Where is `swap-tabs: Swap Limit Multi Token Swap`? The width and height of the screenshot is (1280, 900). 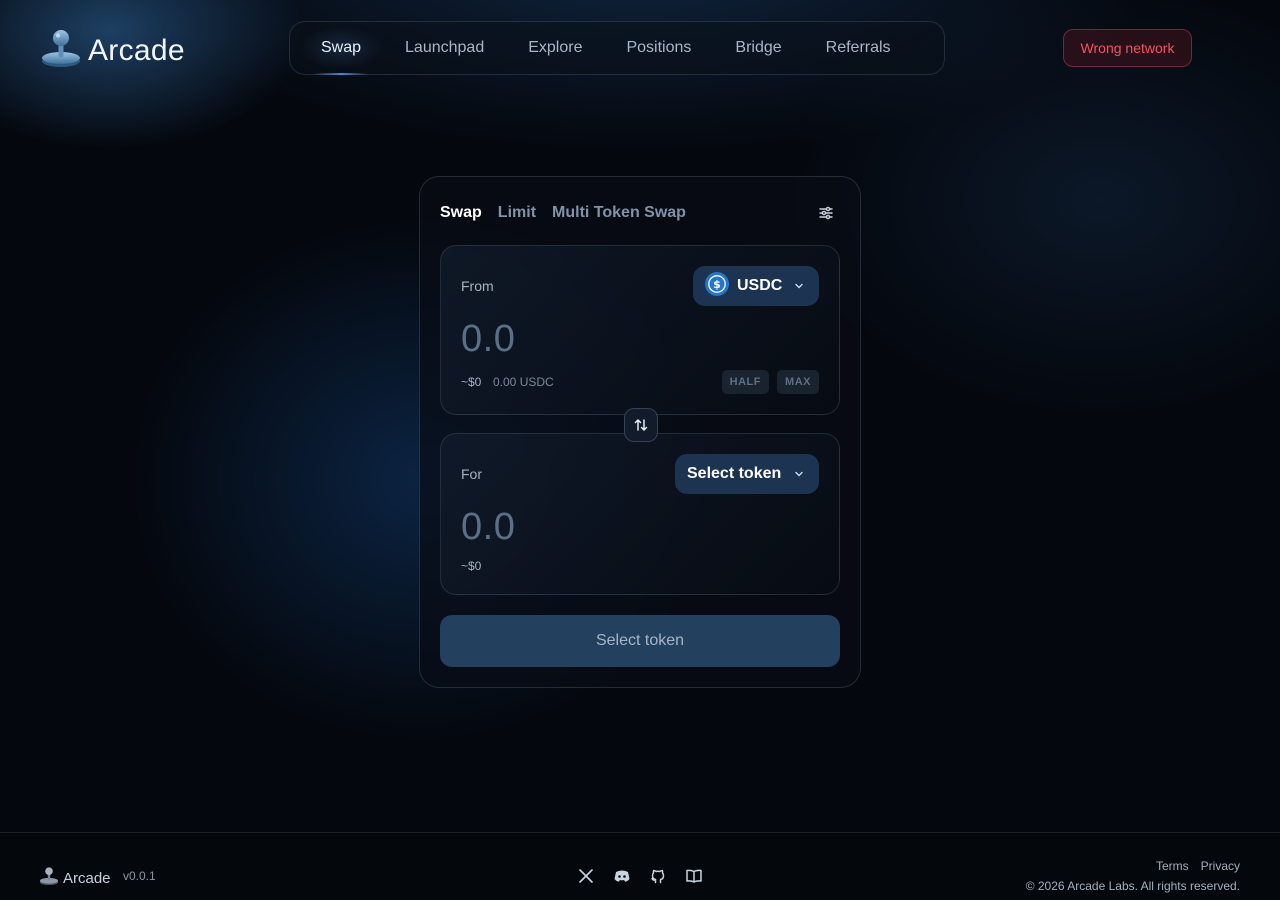
swap-tabs: Swap Limit Multi Token Swap is located at coordinates (563, 213).